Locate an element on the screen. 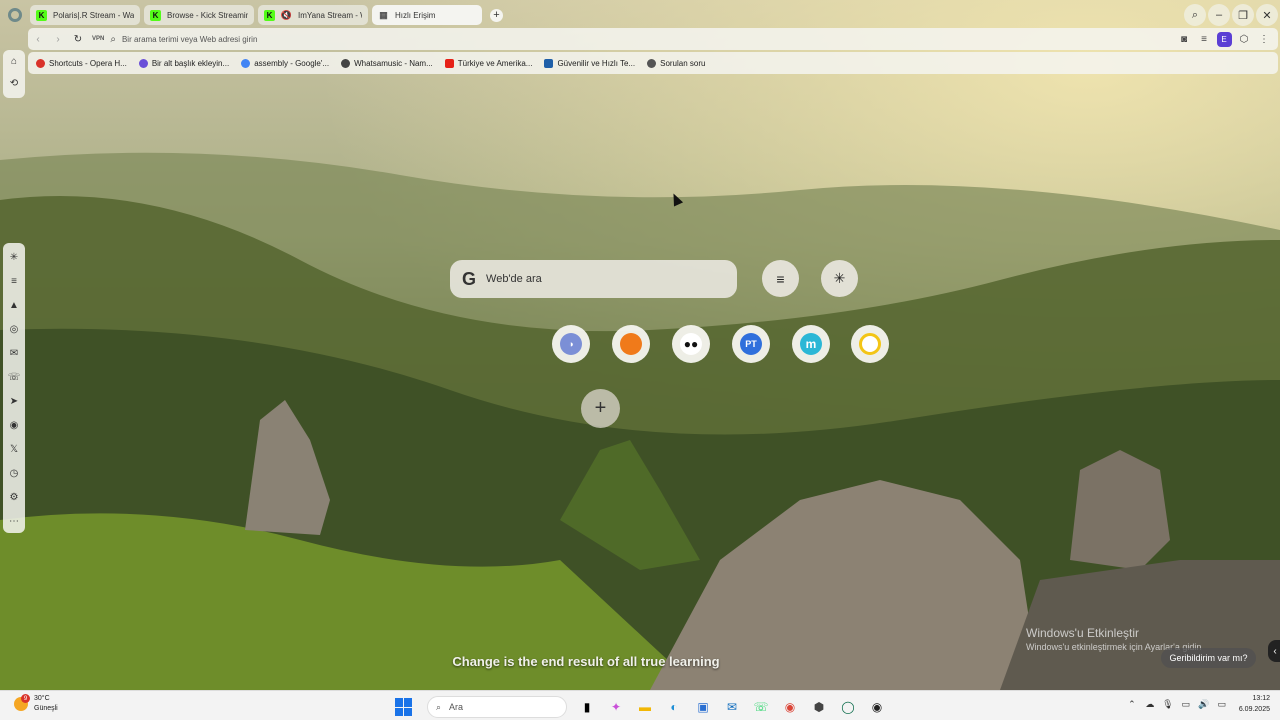 This screenshot has height=720, width=1280. web-search-box: G Web'de ara is located at coordinates (593, 279).